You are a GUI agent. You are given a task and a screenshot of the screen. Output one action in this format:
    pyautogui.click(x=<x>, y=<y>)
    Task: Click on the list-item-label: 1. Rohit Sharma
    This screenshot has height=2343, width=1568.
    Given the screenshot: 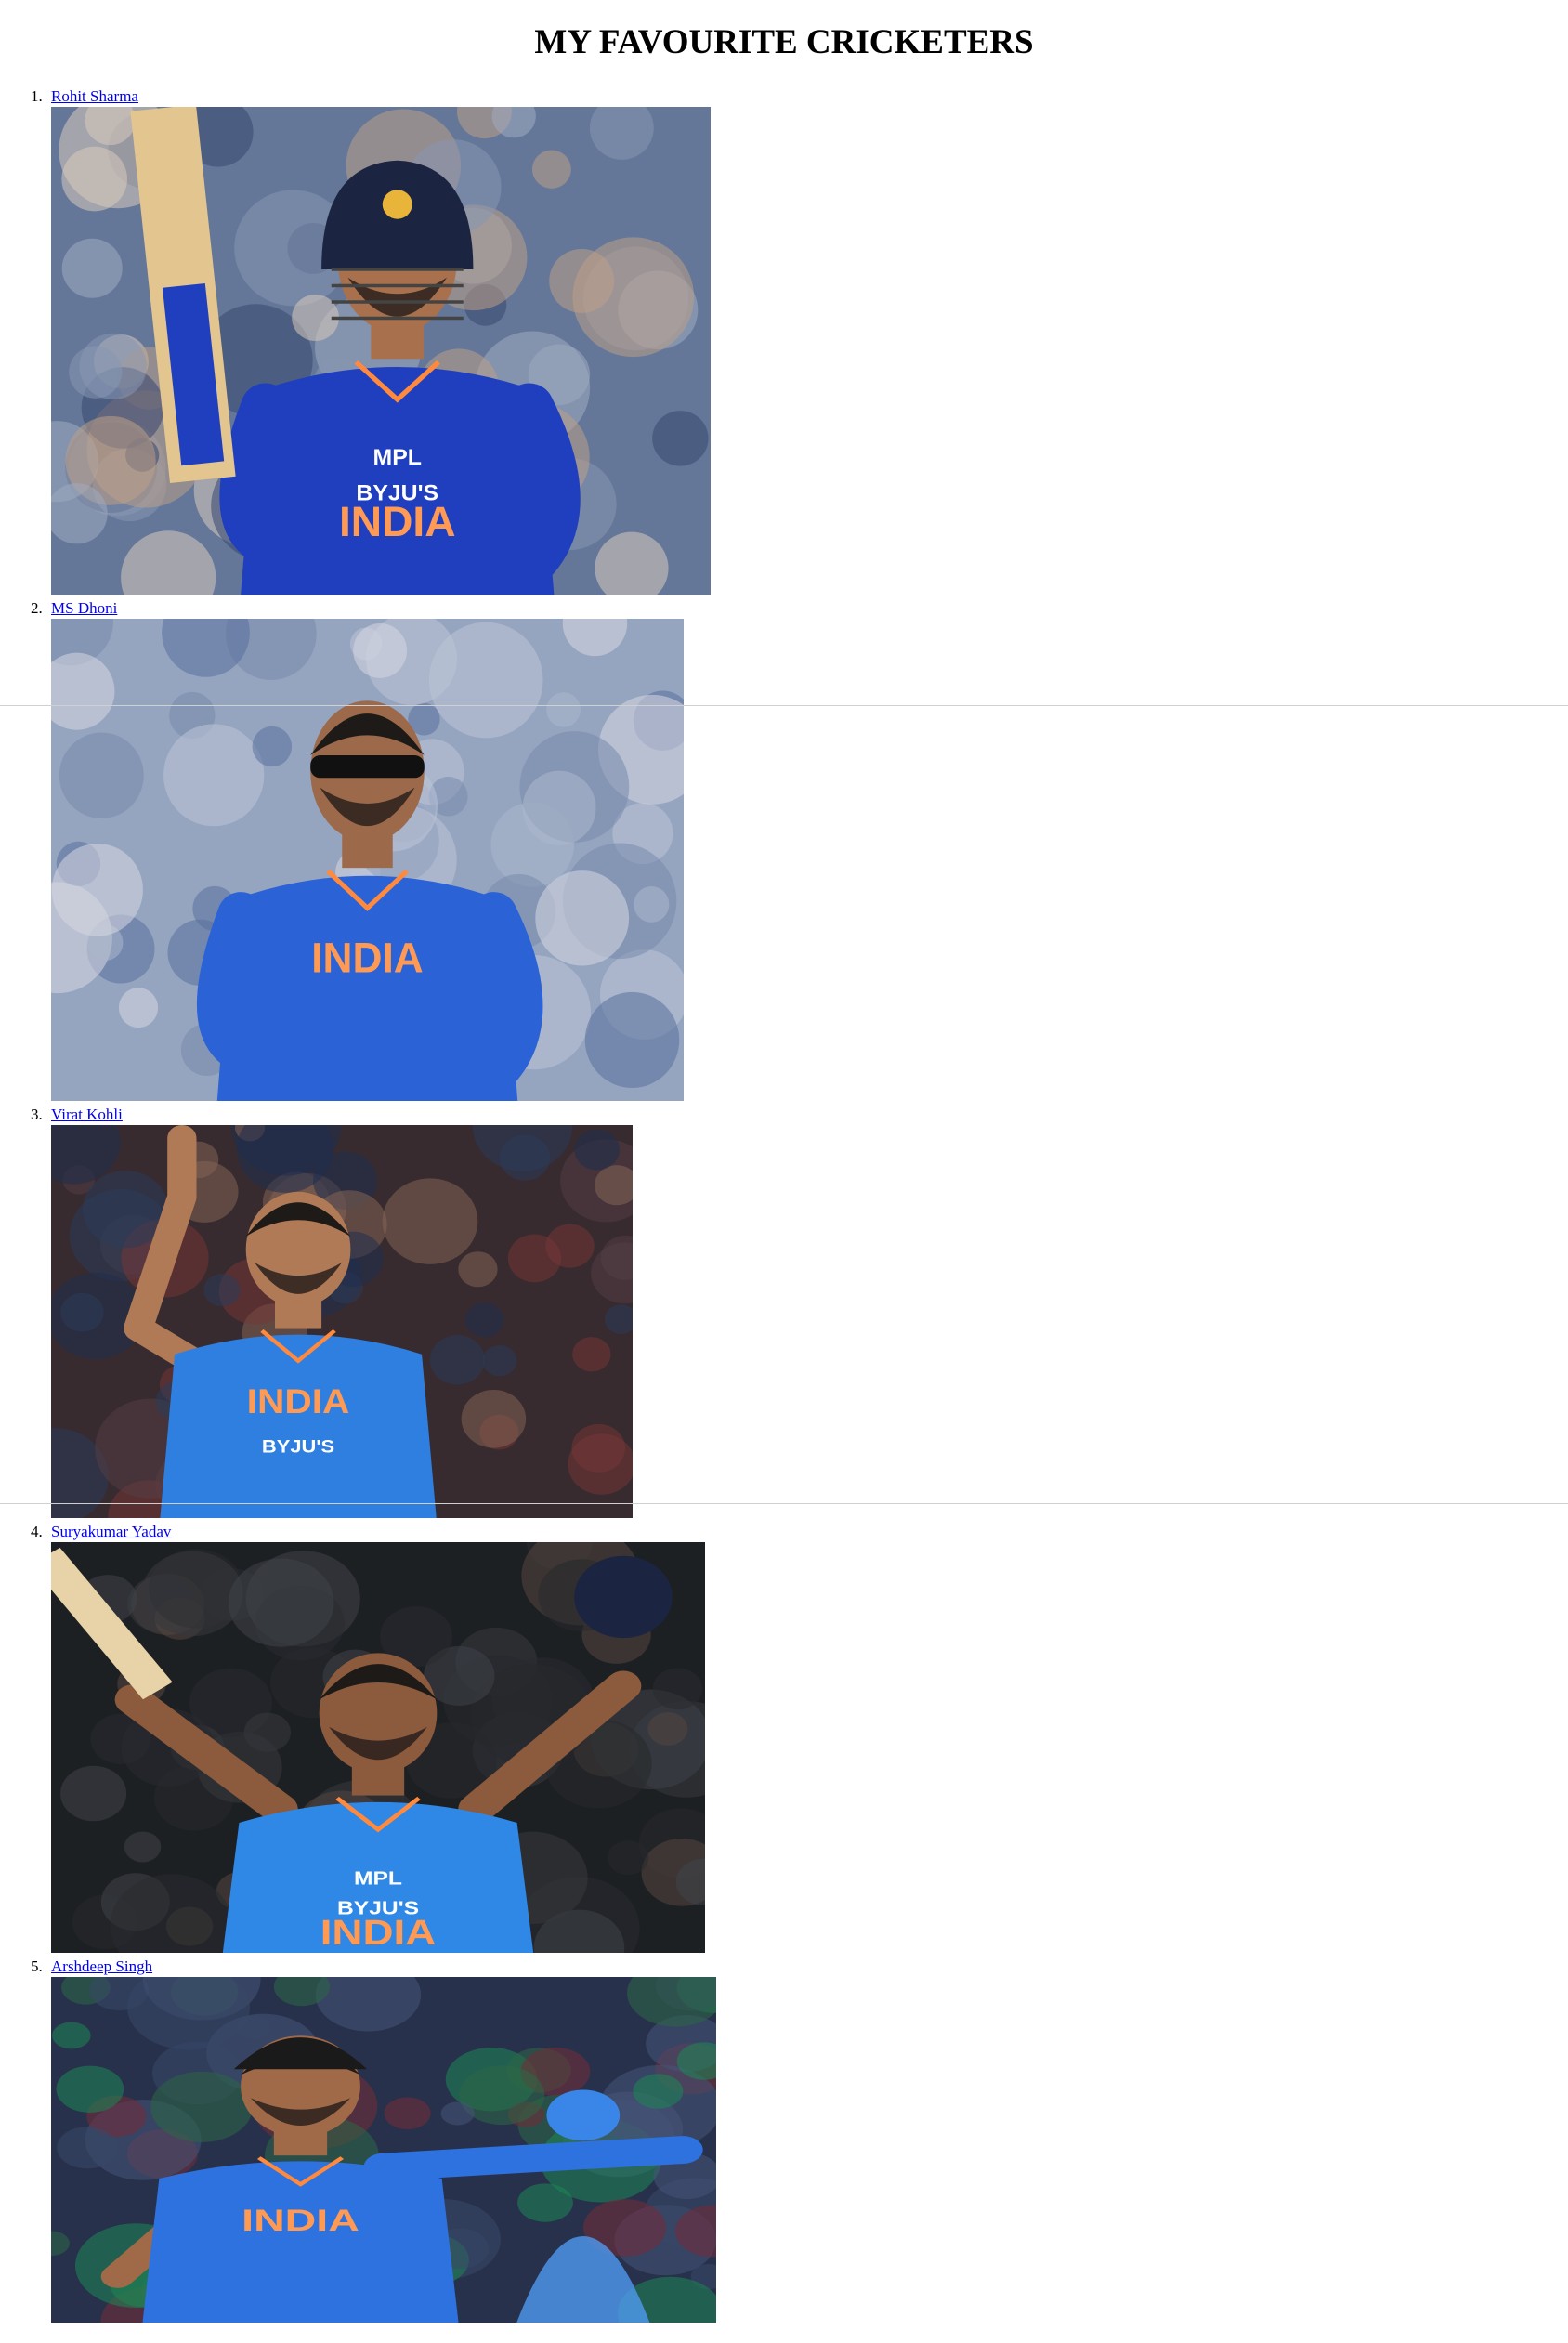 What is the action you would take?
    pyautogui.click(x=84, y=96)
    